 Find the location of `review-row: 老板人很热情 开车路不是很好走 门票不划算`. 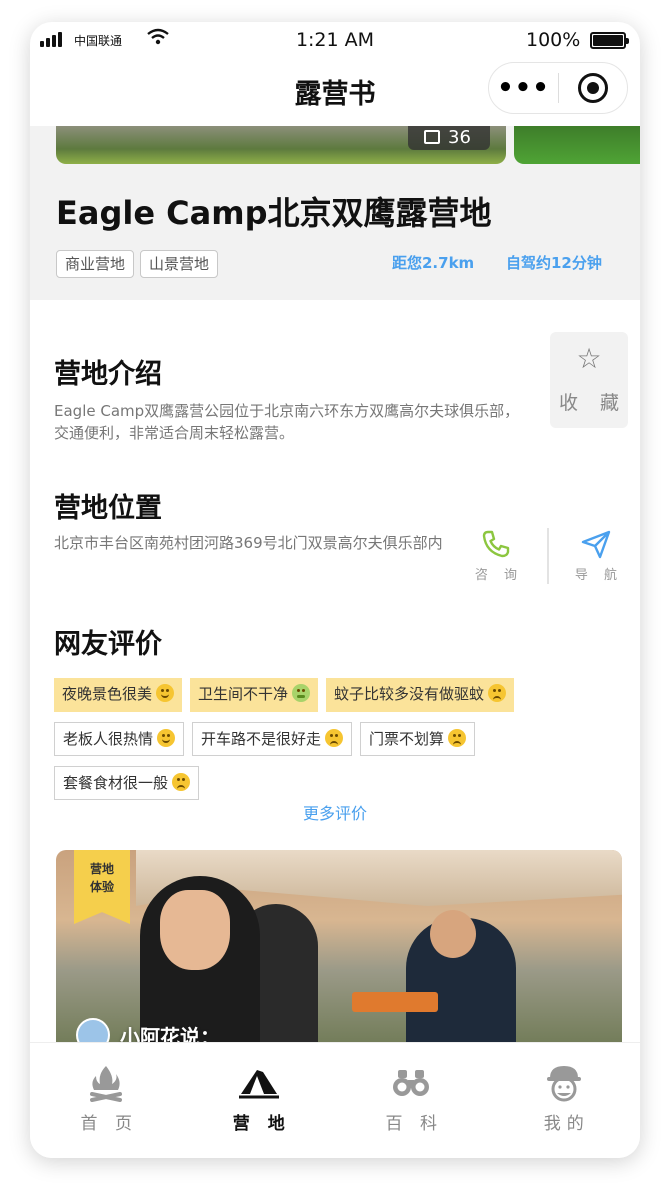

review-row: 老板人很热情 开车路不是很好走 门票不划算 is located at coordinates (334, 739).